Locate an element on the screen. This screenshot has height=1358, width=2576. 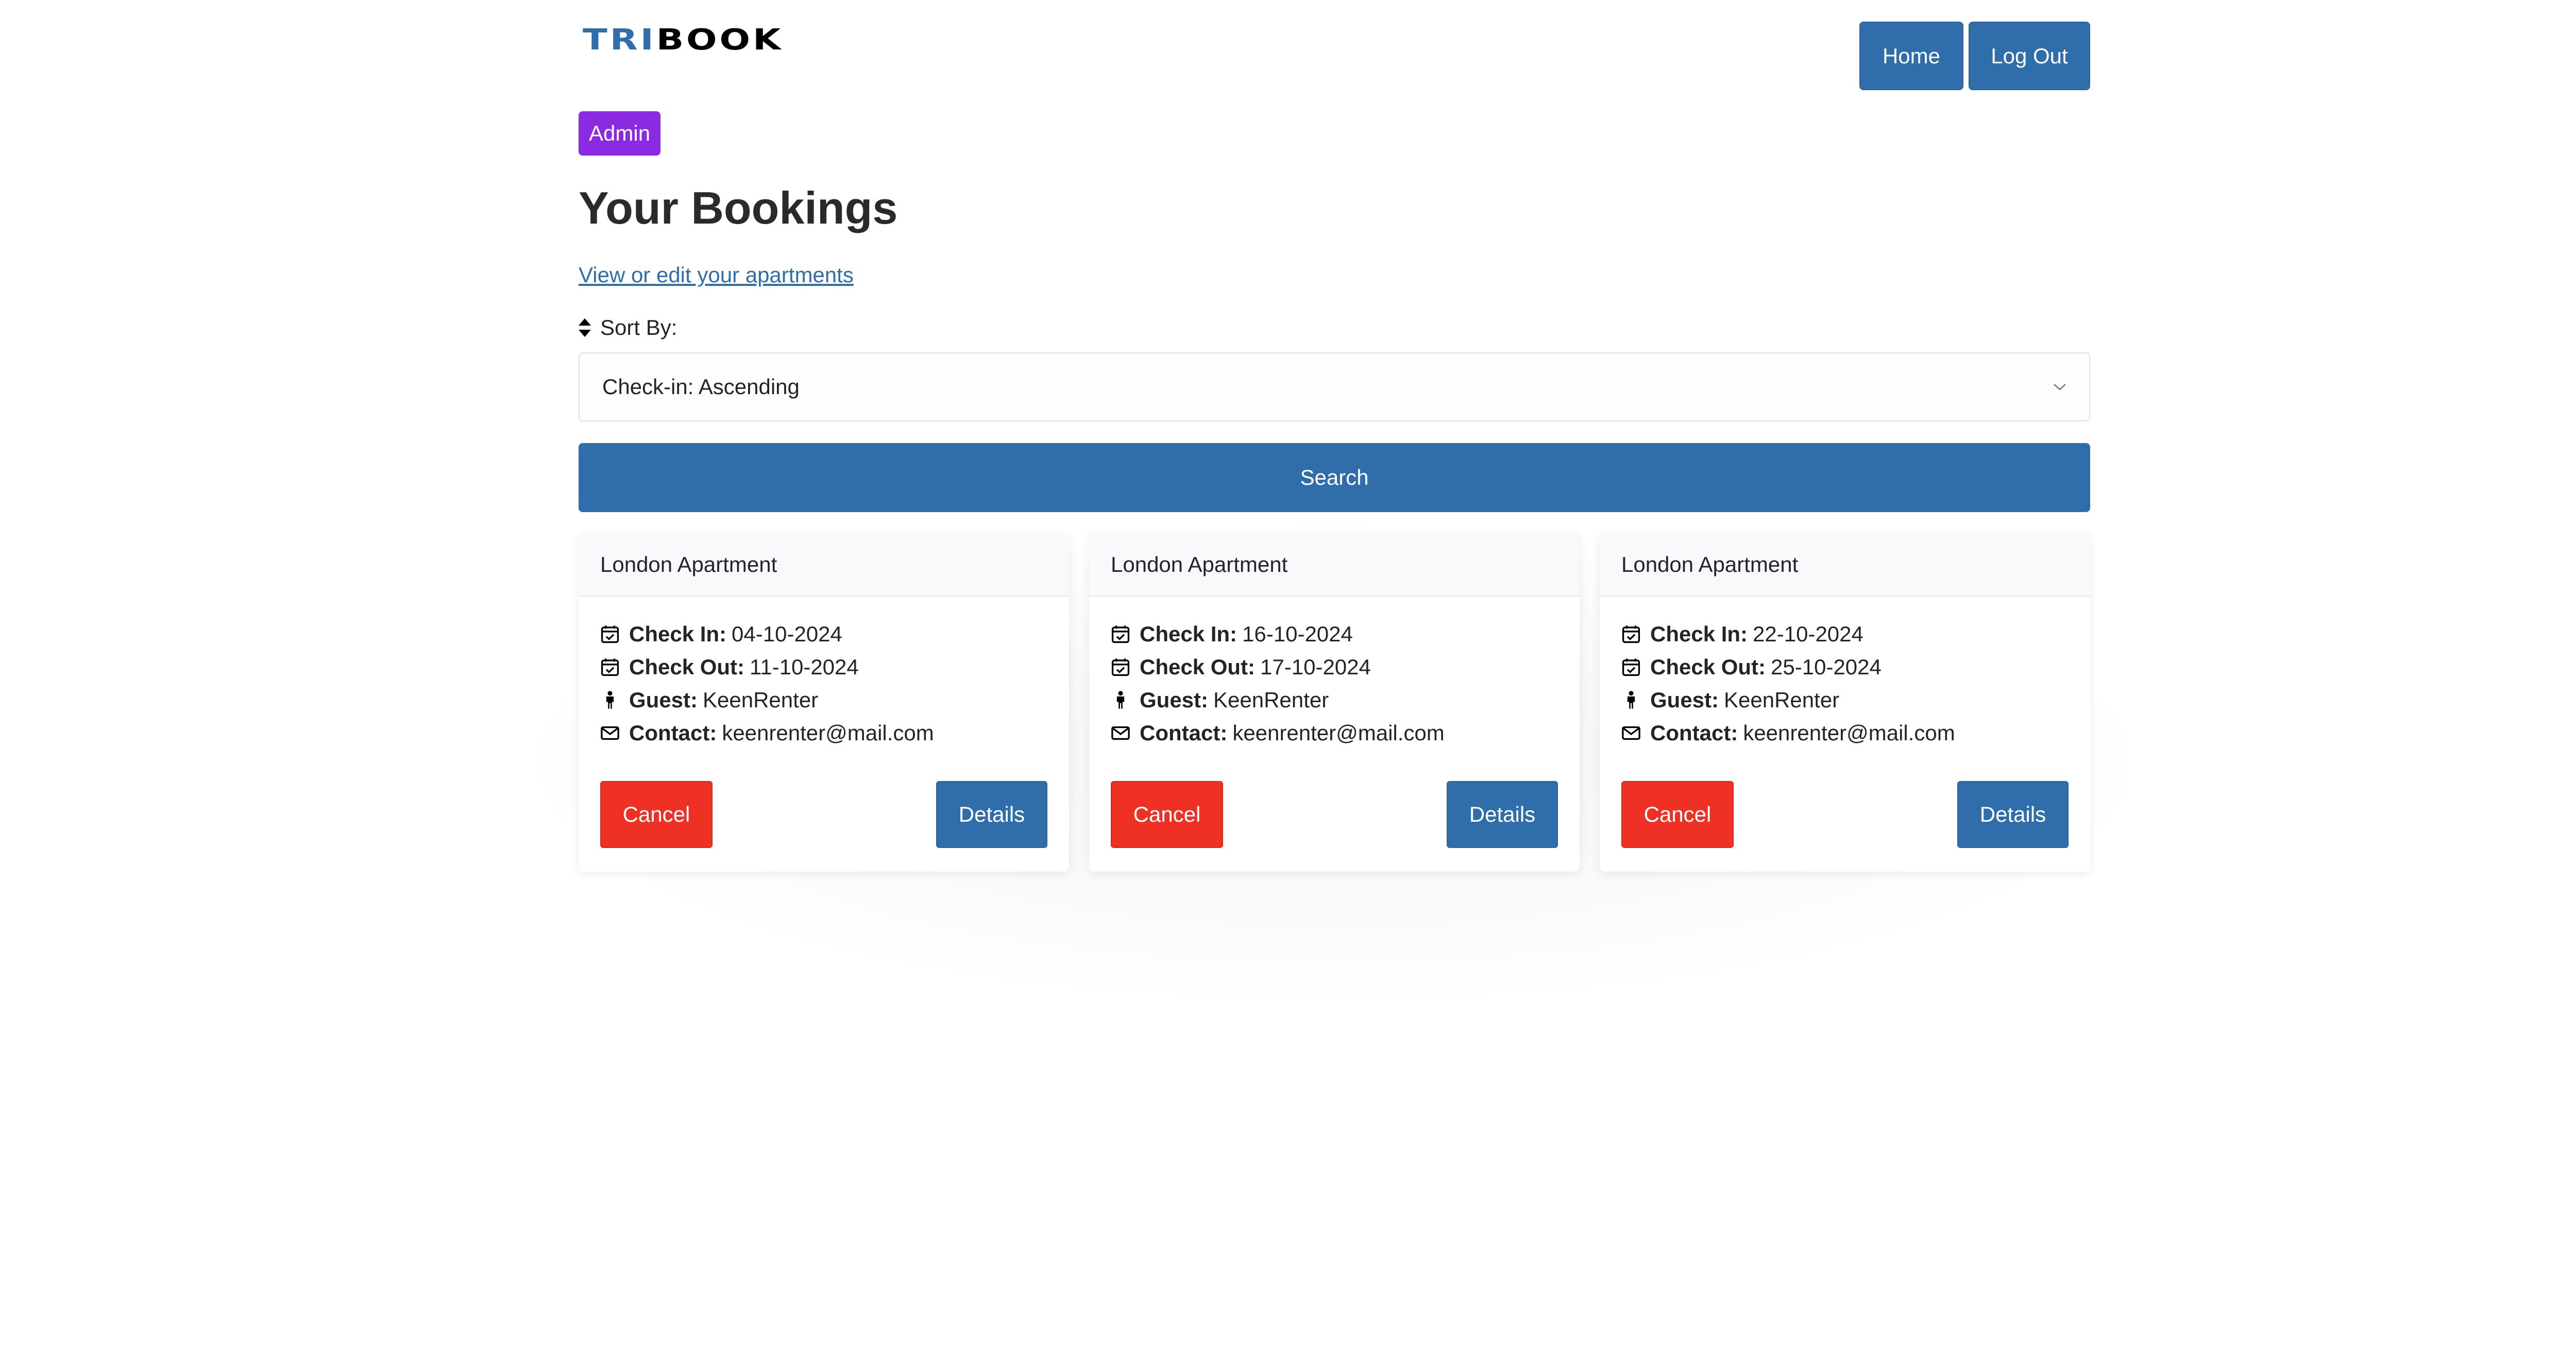
check-out-value: 11-10-2024 is located at coordinates (804, 667).